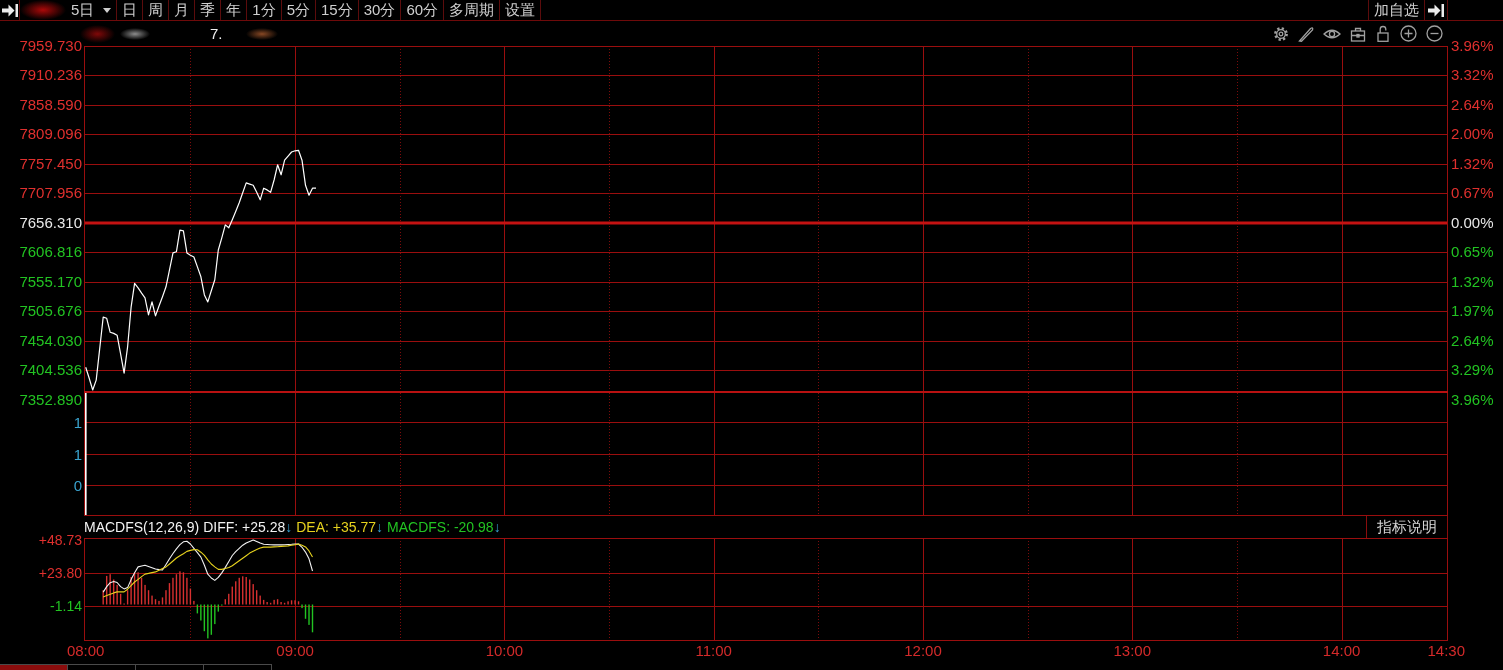 This screenshot has height=670, width=1503. I want to click on padlock-icon, so click(1383, 33).